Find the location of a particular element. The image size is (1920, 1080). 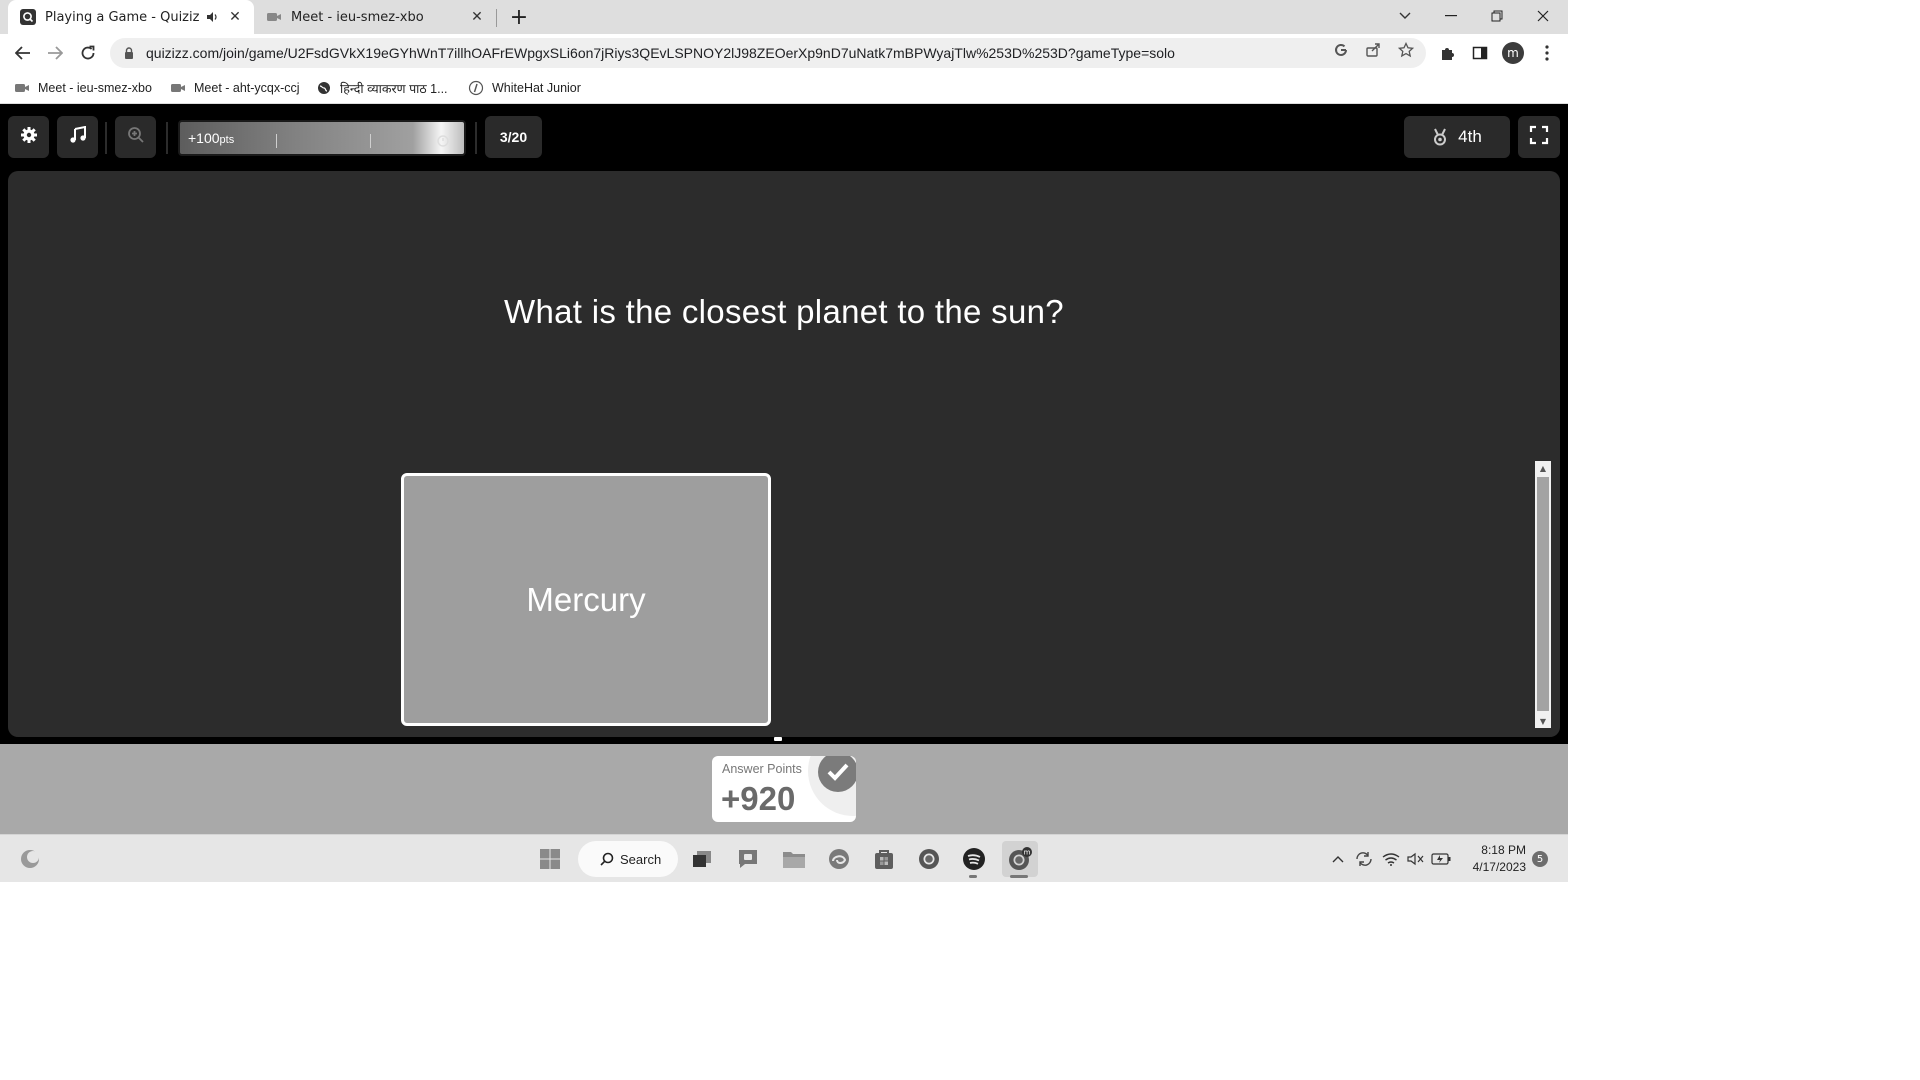

tab-title: Meet - ieu-smez-xbo is located at coordinates (357, 17).